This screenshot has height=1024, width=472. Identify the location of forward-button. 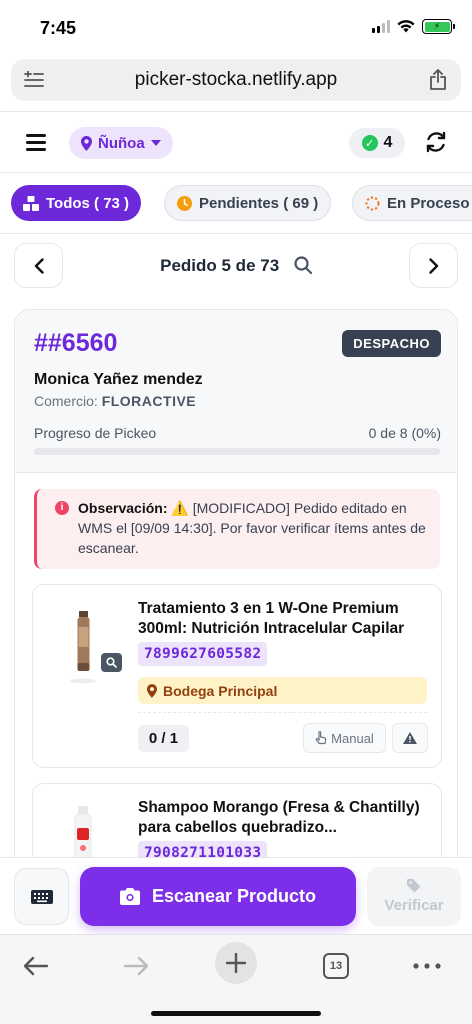
(136, 966).